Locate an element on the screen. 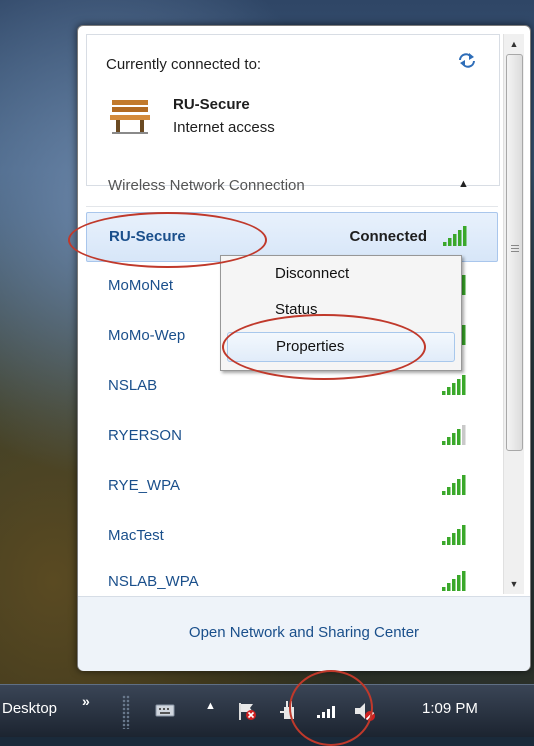 The image size is (534, 746). network-name: NSLAB_WPA is located at coordinates (153, 581).